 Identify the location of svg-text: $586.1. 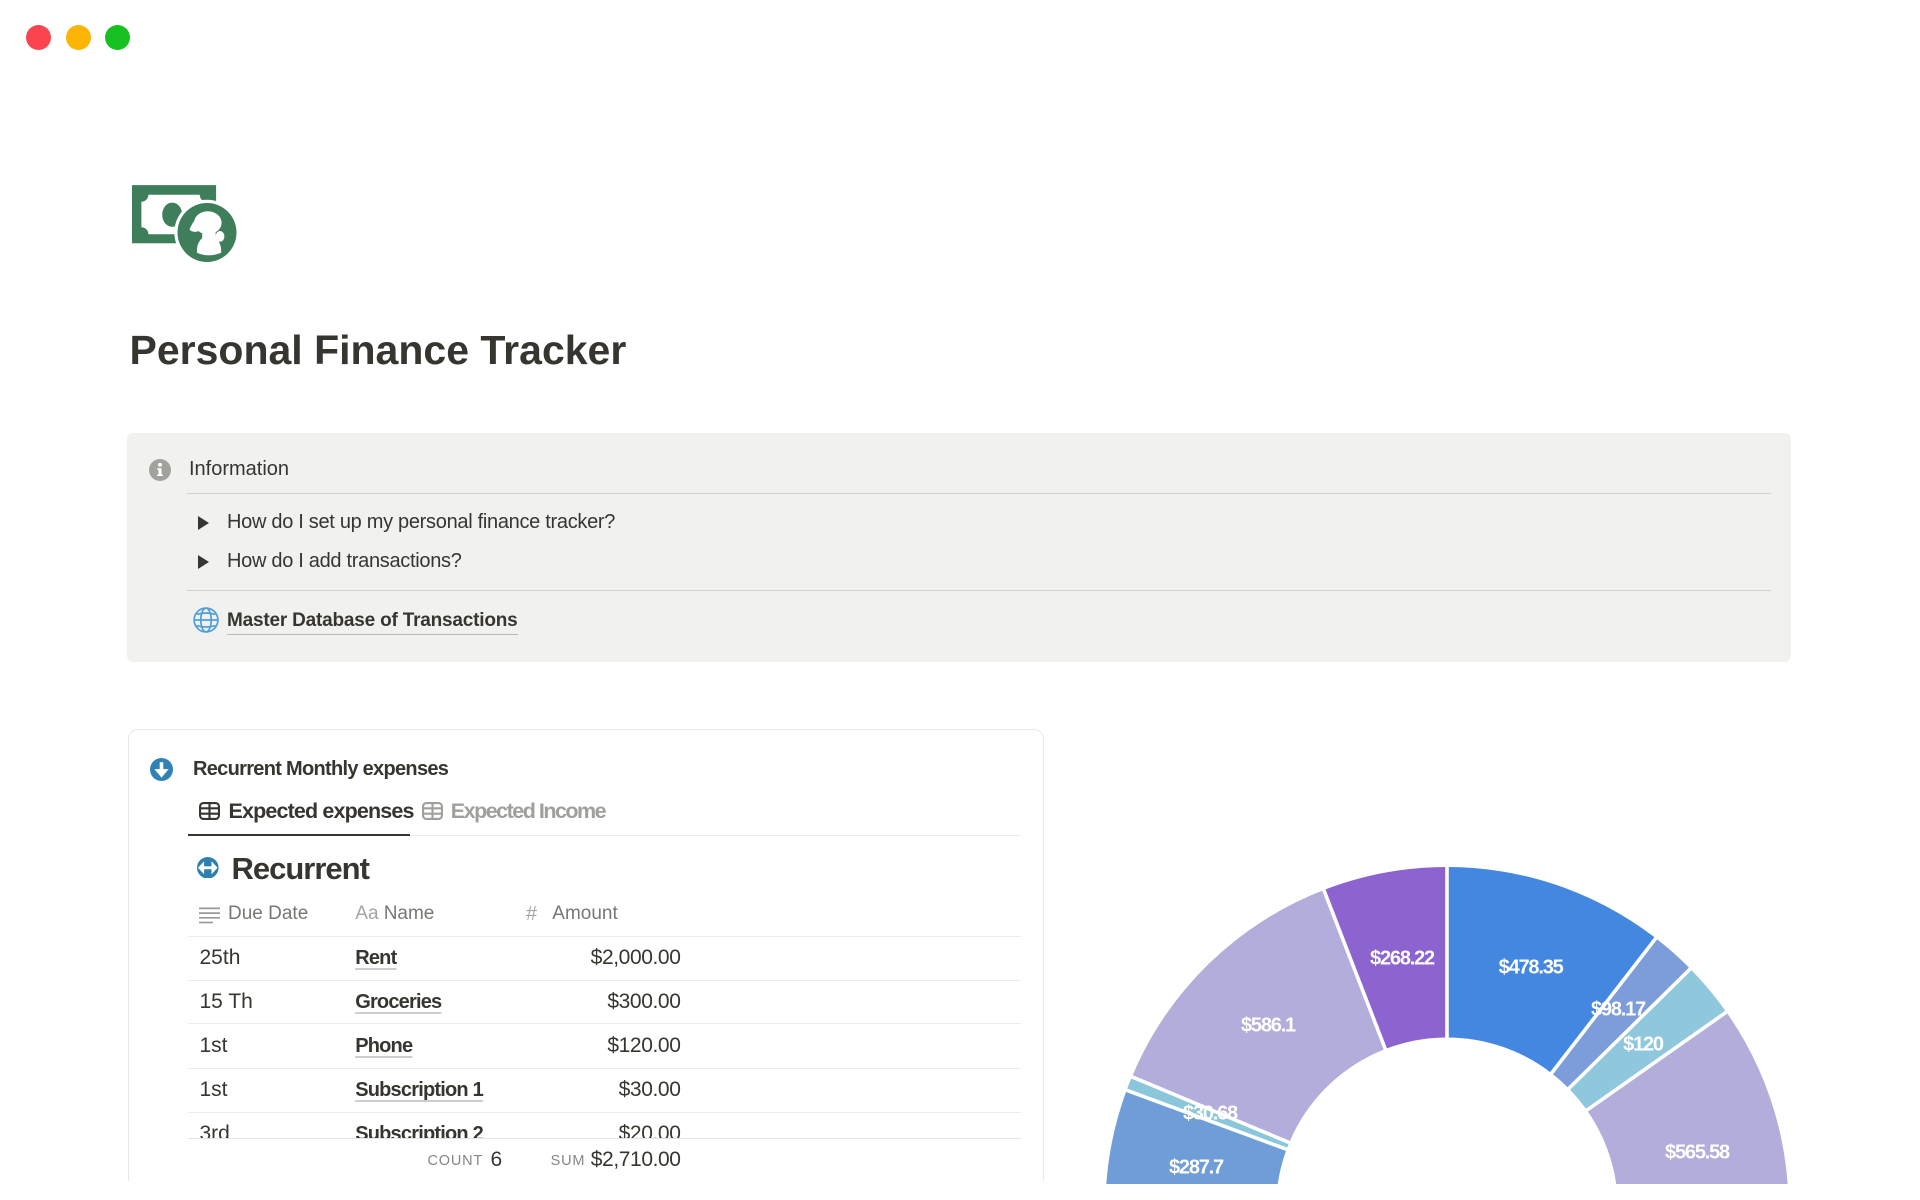
(1268, 1025).